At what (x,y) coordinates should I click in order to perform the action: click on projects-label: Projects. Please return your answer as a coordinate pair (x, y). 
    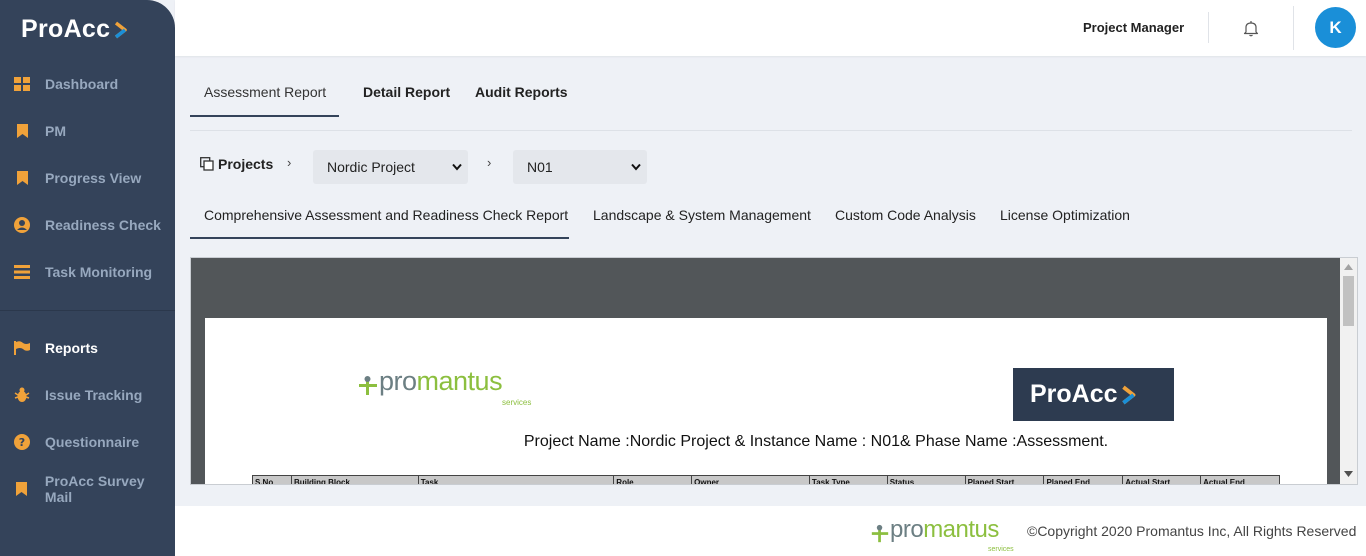
    Looking at the image, I should click on (246, 164).